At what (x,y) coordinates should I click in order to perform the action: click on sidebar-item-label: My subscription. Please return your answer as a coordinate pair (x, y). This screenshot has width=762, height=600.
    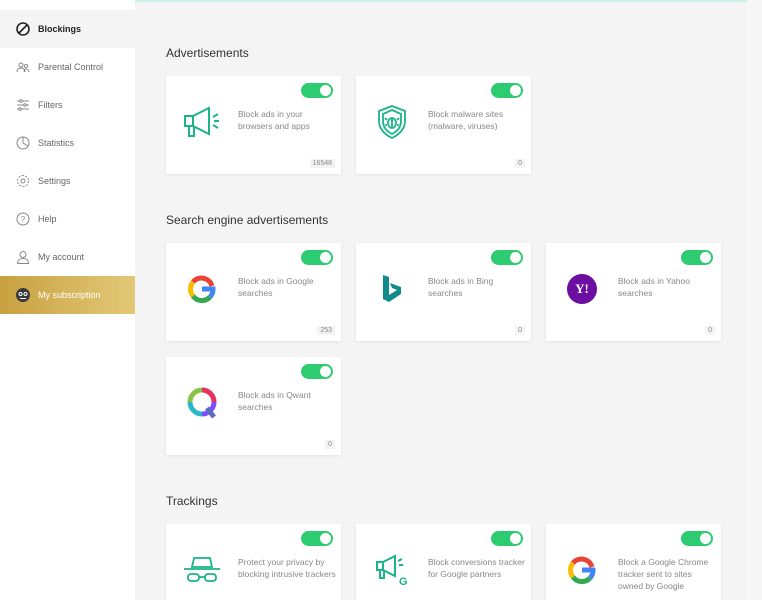
    Looking at the image, I should click on (69, 295).